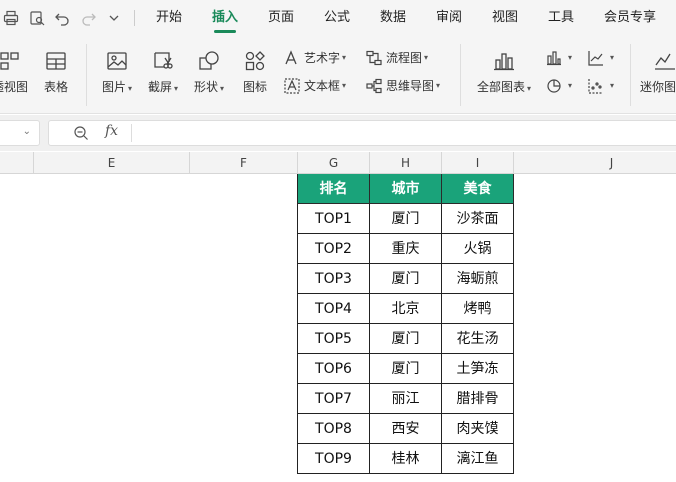 Image resolution: width=676 pixels, height=482 pixels. I want to click on text-box-dropdown-icon: ▾, so click(344, 86).